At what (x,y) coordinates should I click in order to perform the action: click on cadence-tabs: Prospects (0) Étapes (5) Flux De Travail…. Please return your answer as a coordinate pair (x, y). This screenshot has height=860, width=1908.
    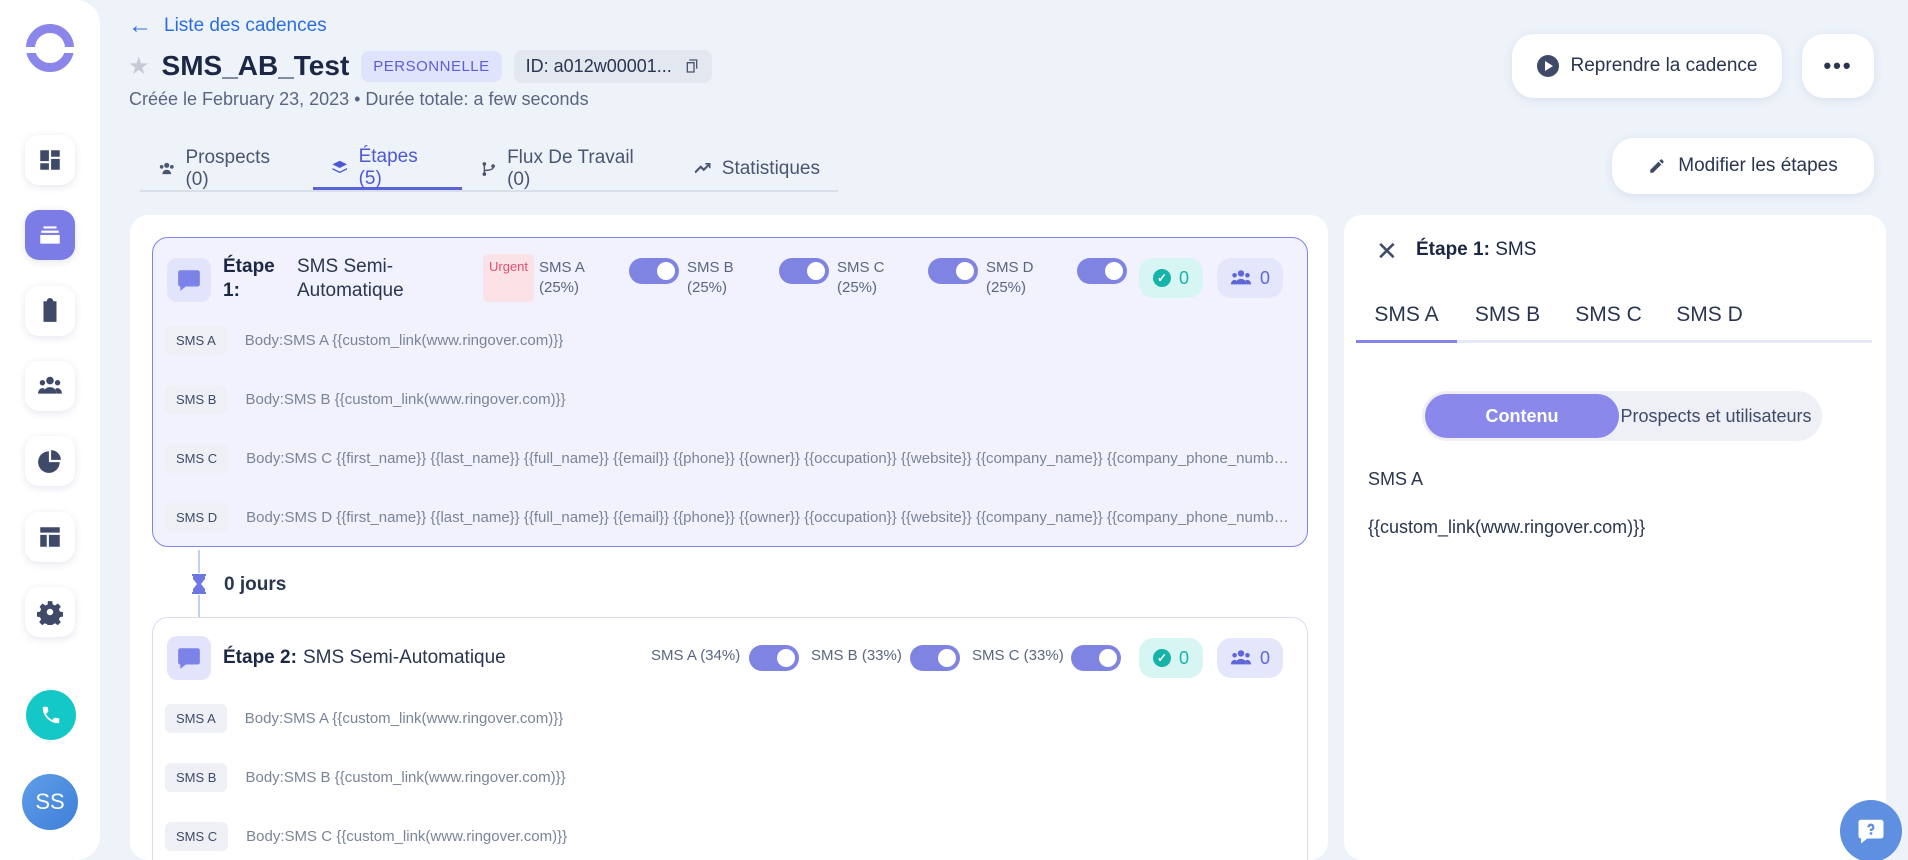
    Looking at the image, I should click on (489, 168).